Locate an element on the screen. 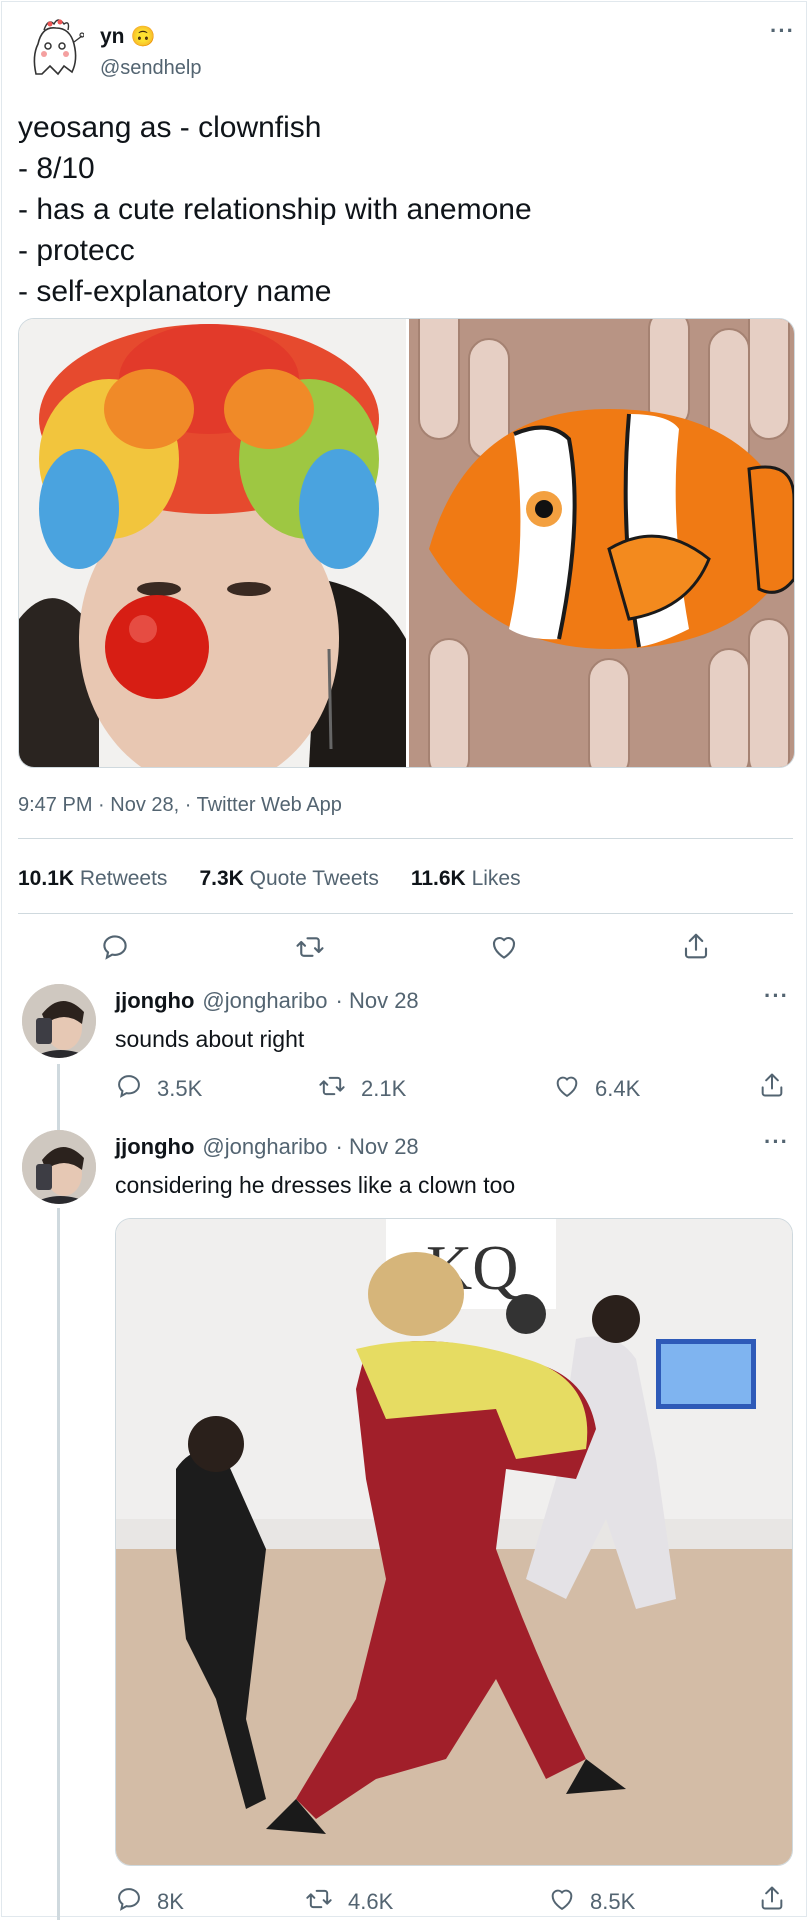 The width and height of the screenshot is (810, 1920). reply-count: 3.5K is located at coordinates (180, 1088).